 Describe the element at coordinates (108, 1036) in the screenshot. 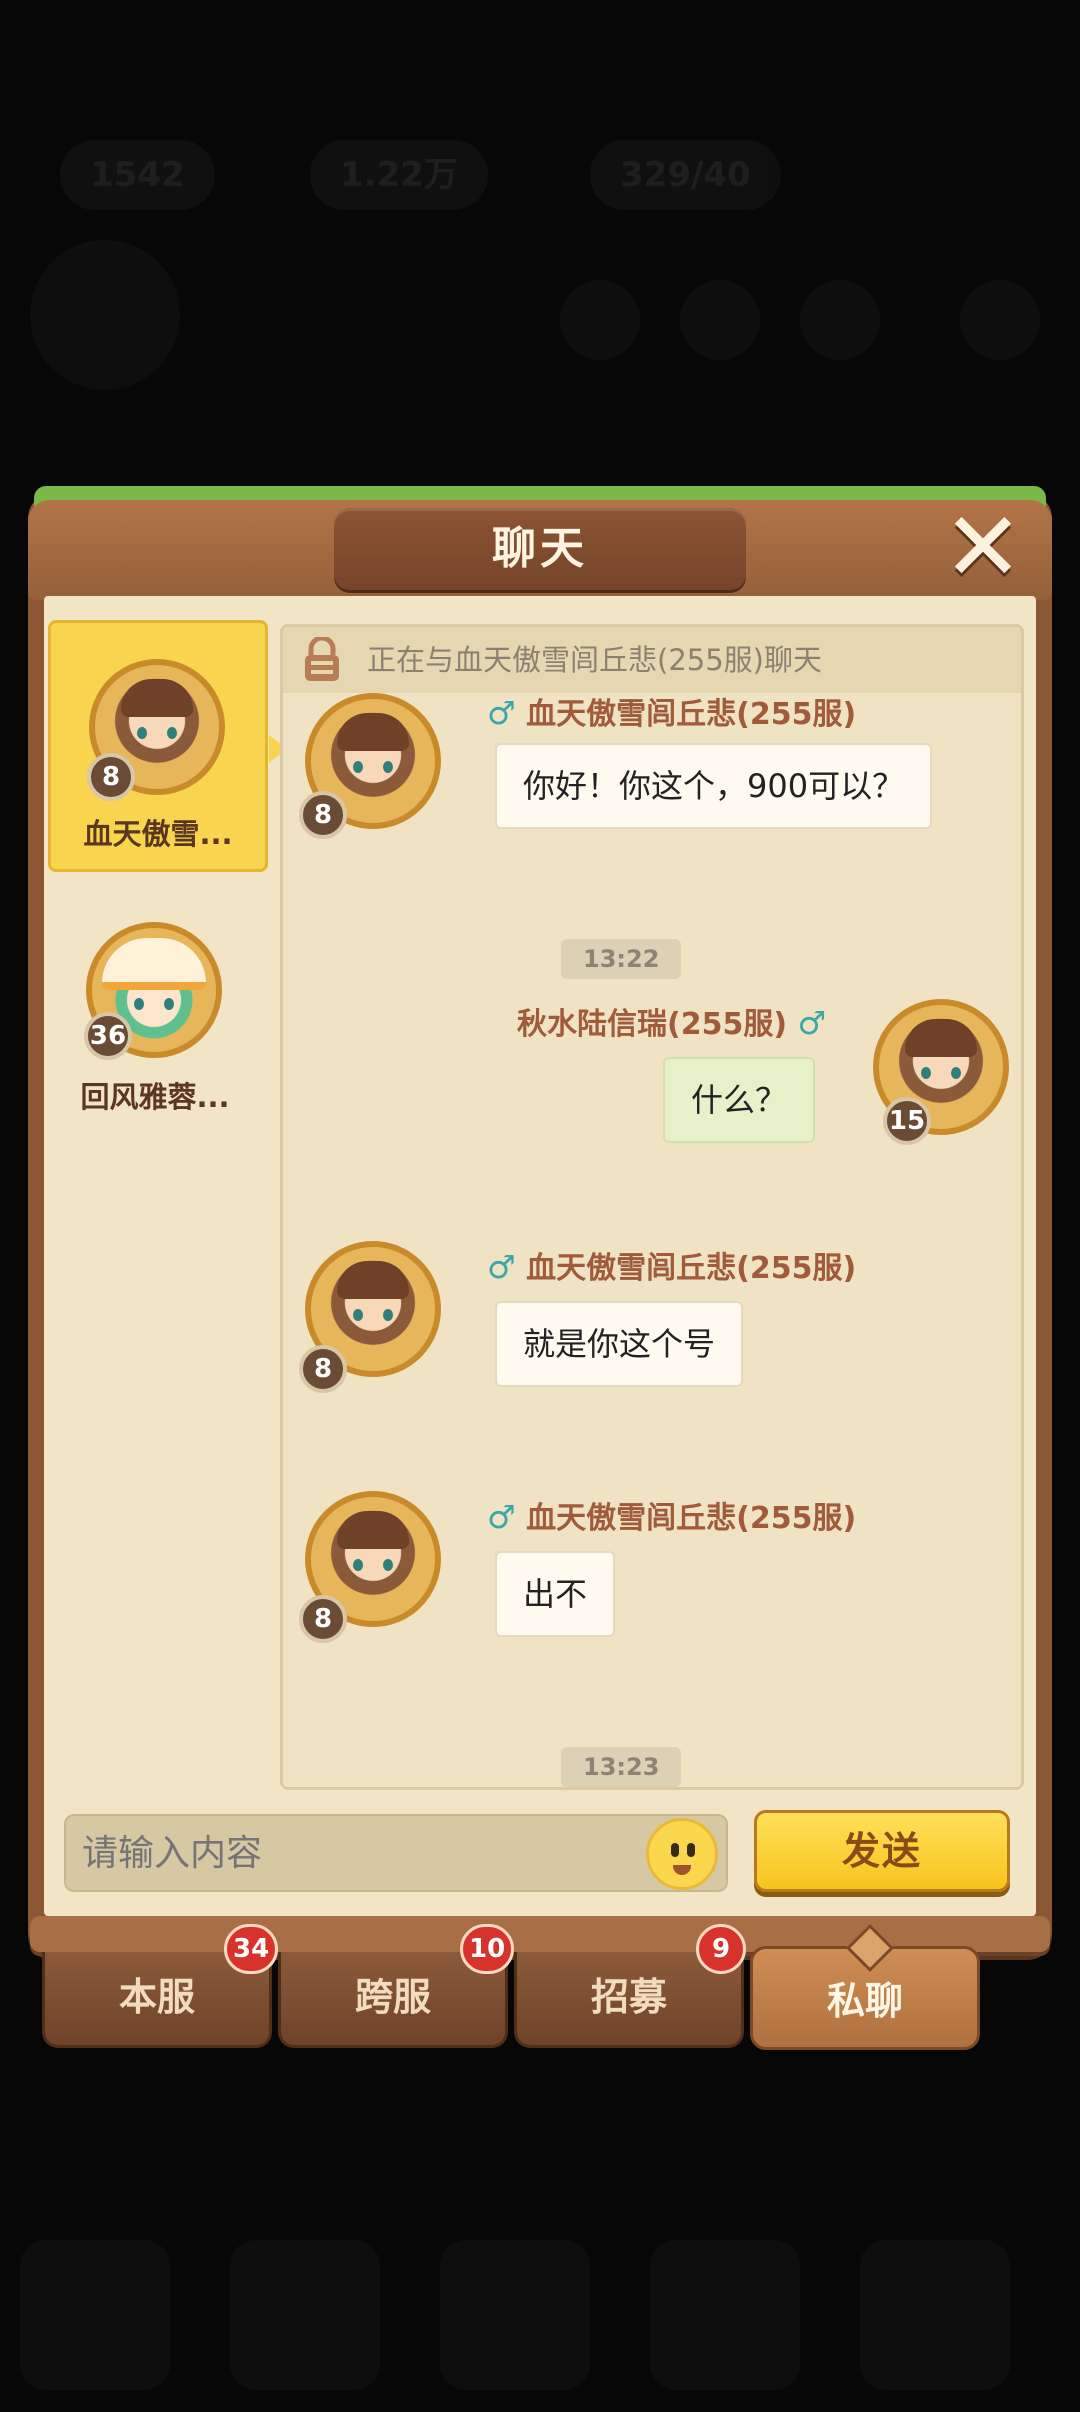

I see `level-badge: 36` at that location.